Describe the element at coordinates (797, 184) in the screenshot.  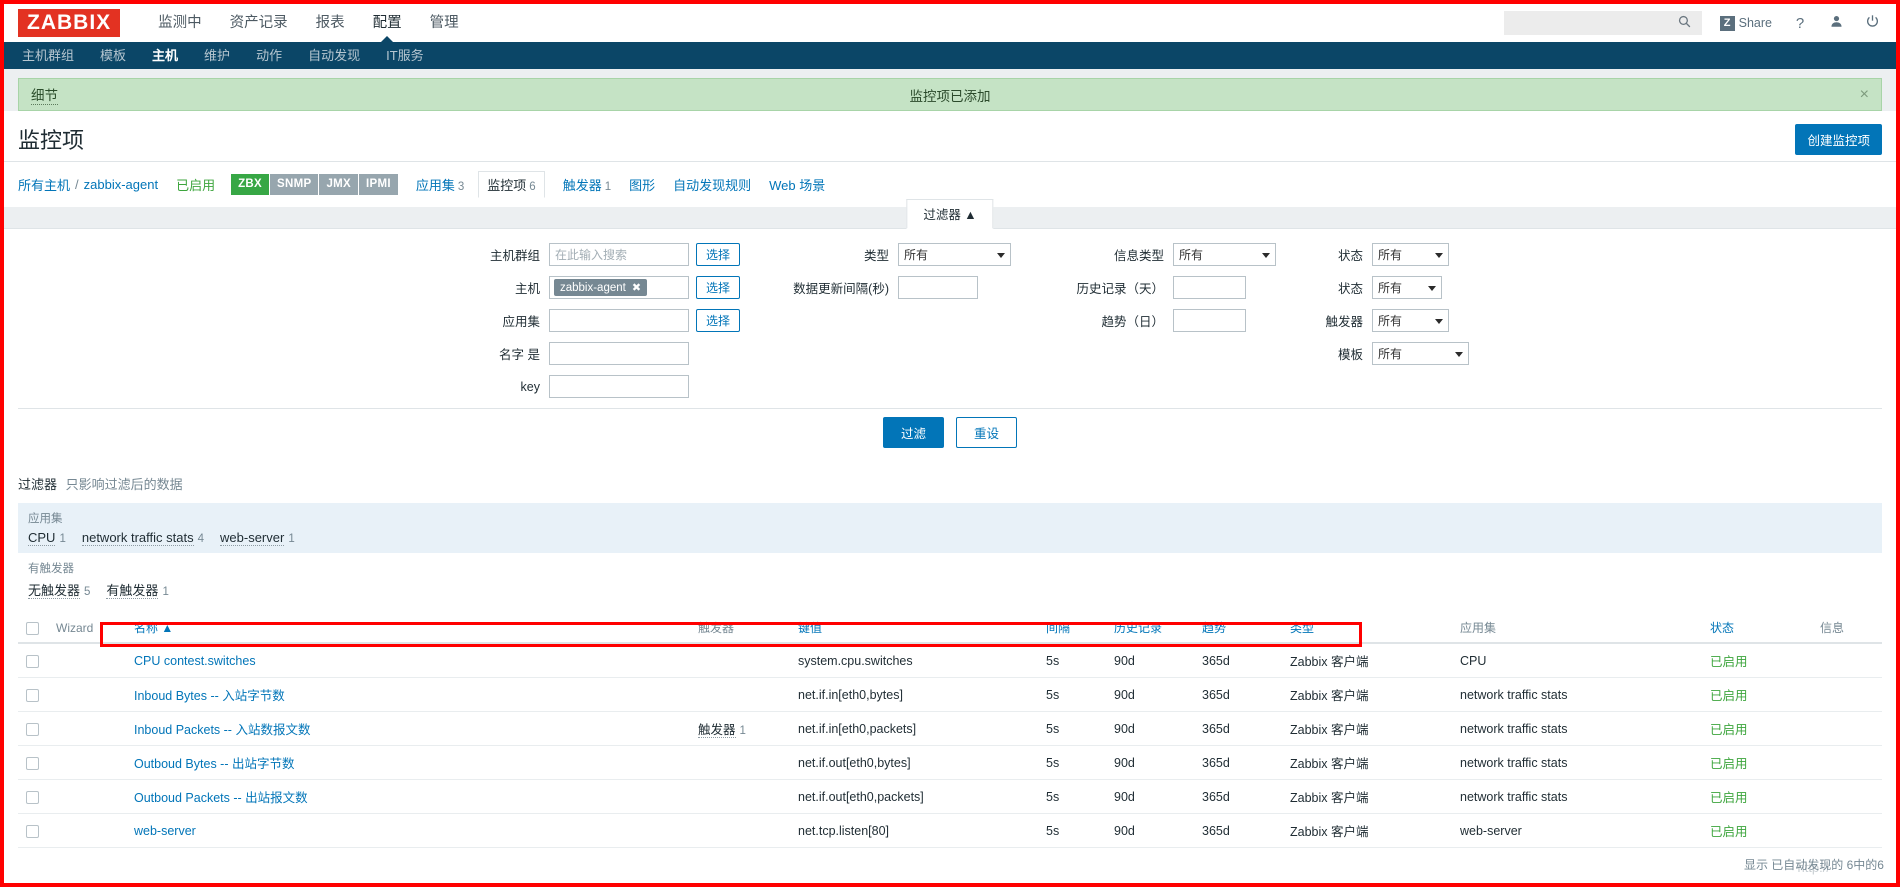
I see `crumb-tab-web-scenarios: Web 场景` at that location.